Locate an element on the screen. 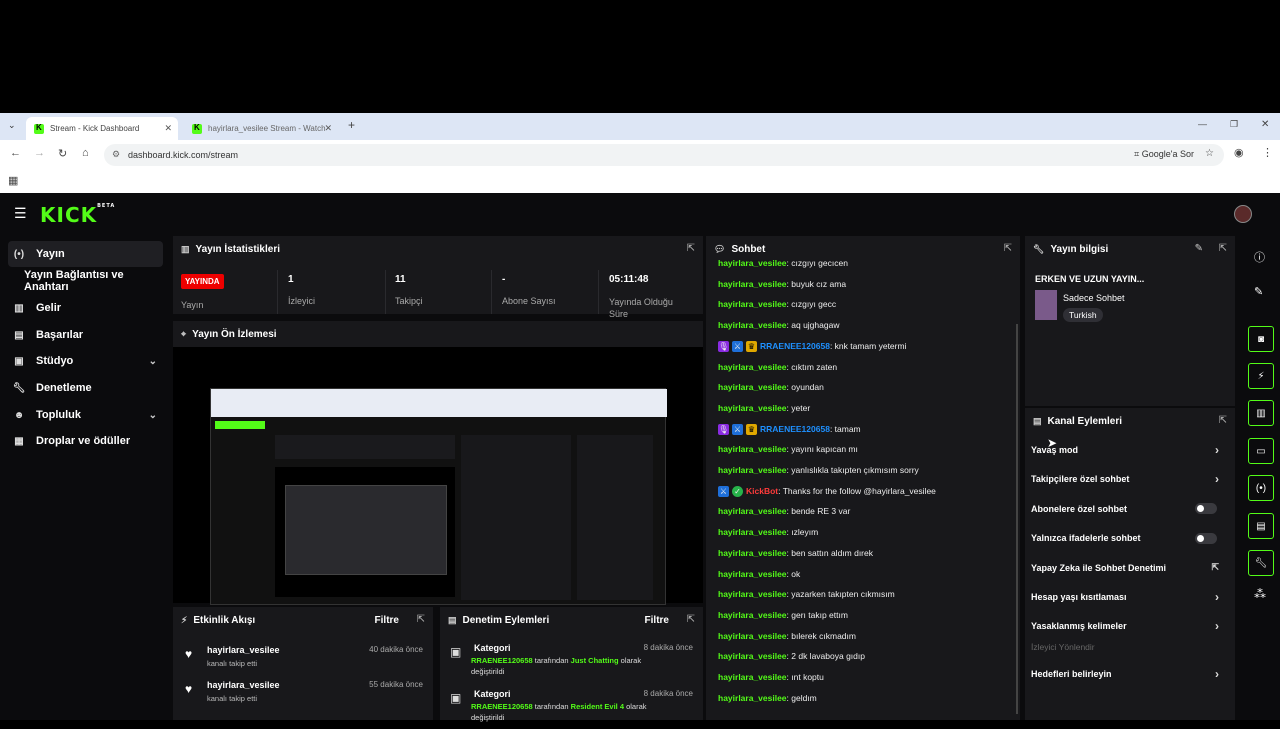 This screenshot has width=1280, height=729. tab-watch-stream: hayirlara_vesilee Stream - Watch ✕ is located at coordinates (261, 128).